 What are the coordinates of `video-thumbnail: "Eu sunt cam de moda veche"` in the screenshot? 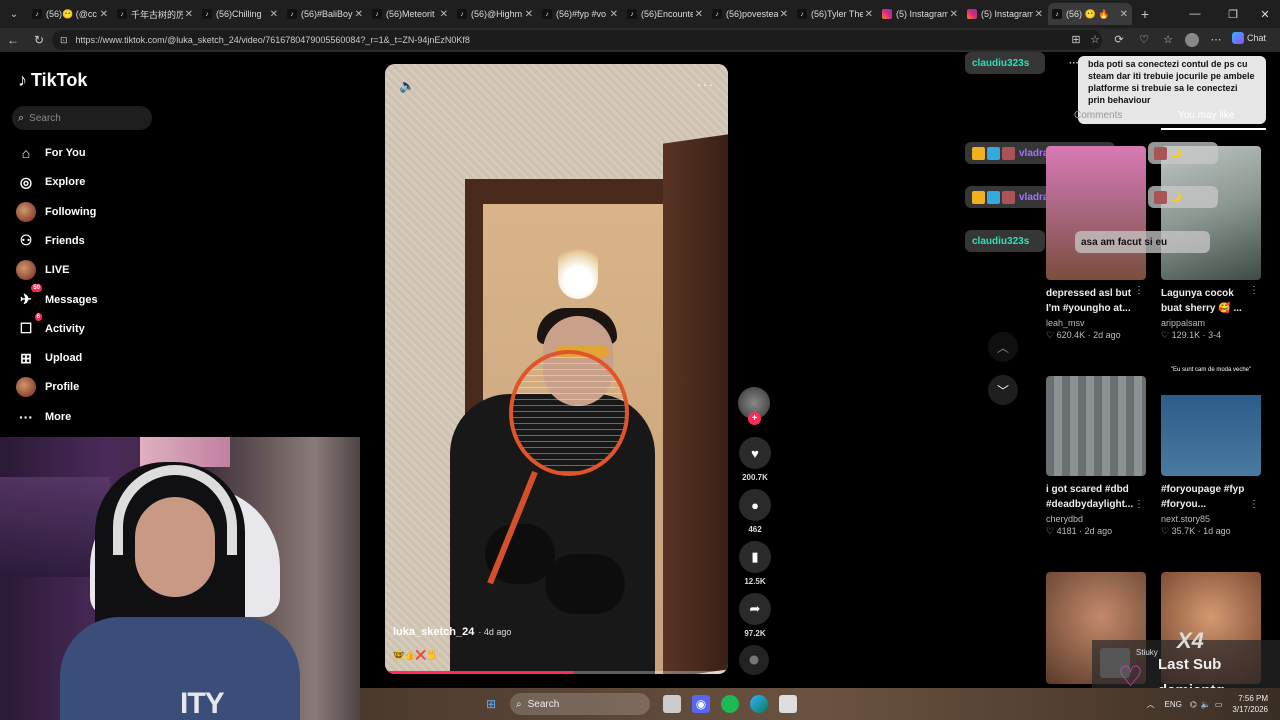 It's located at (1211, 418).